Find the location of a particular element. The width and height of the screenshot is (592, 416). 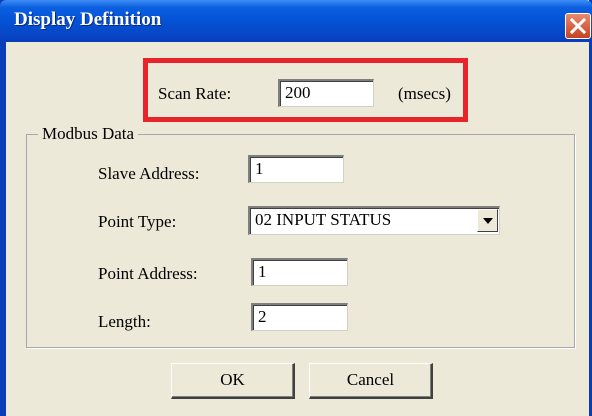

length-input: 2 is located at coordinates (299, 317).